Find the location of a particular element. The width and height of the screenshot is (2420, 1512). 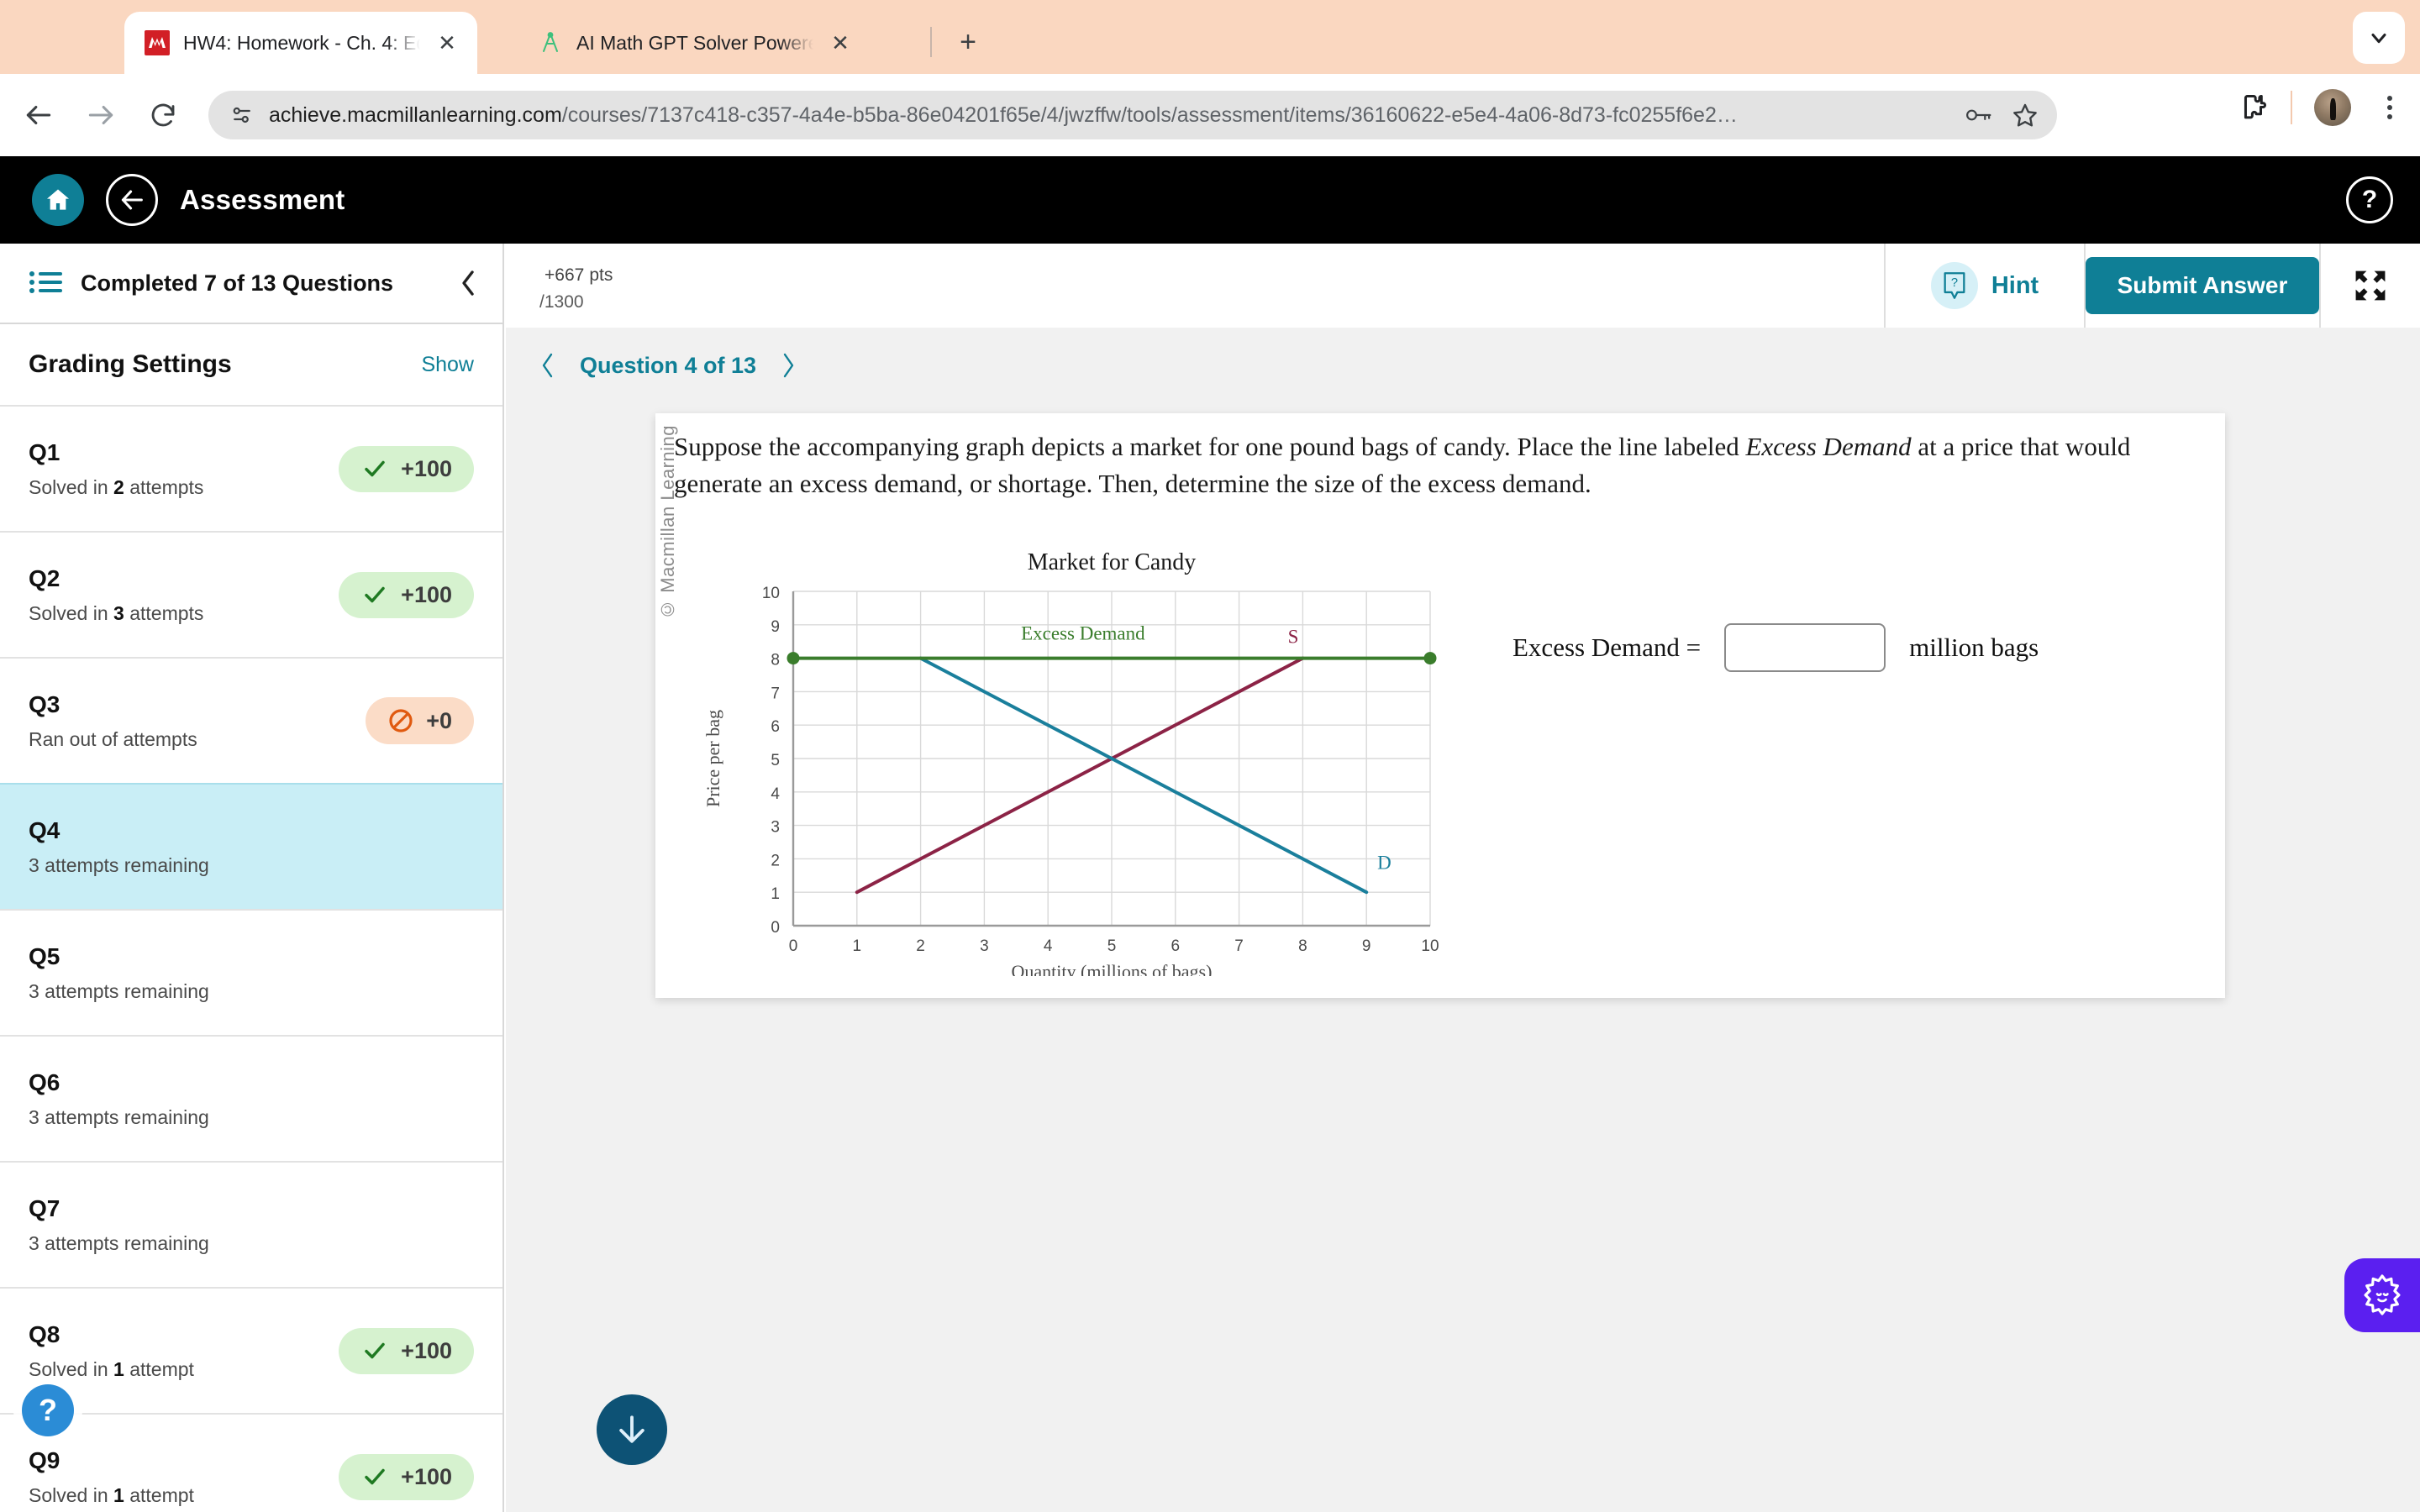

grading-settings-title: Grading Settings is located at coordinates (130, 364).